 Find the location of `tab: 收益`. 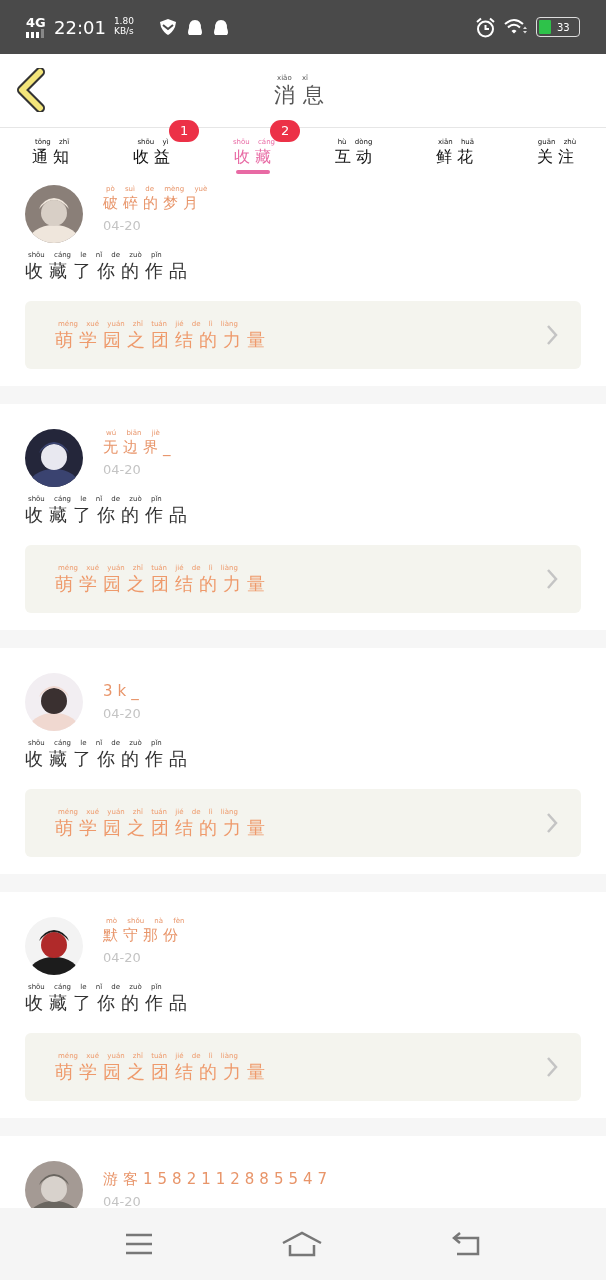

tab: 收益 is located at coordinates (151, 156).